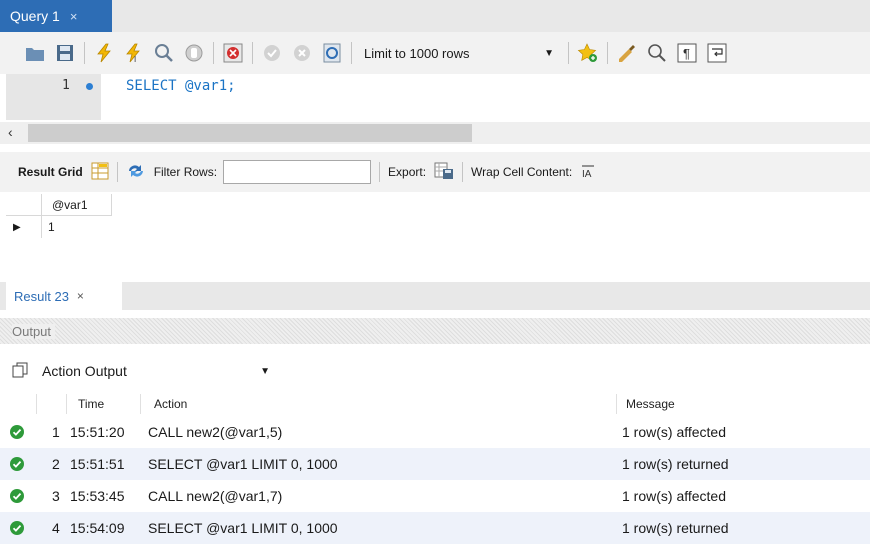 This screenshot has height=547, width=870. What do you see at coordinates (417, 53) in the screenshot?
I see `limit-rows-value: Limit to 1000 rows` at bounding box center [417, 53].